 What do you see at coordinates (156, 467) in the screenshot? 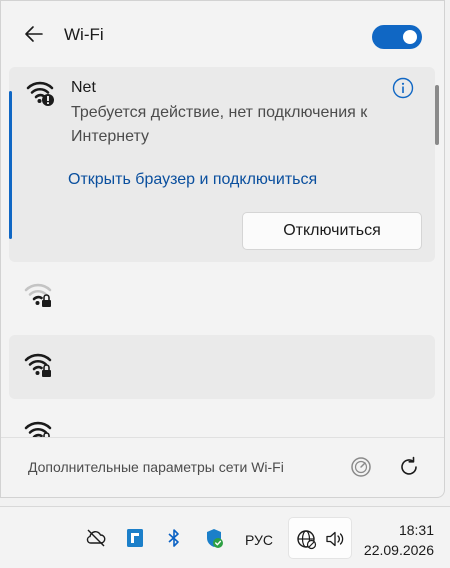
I see `more-wifi-settings-link: Дополнительные параметры сети Wi-Fi` at bounding box center [156, 467].